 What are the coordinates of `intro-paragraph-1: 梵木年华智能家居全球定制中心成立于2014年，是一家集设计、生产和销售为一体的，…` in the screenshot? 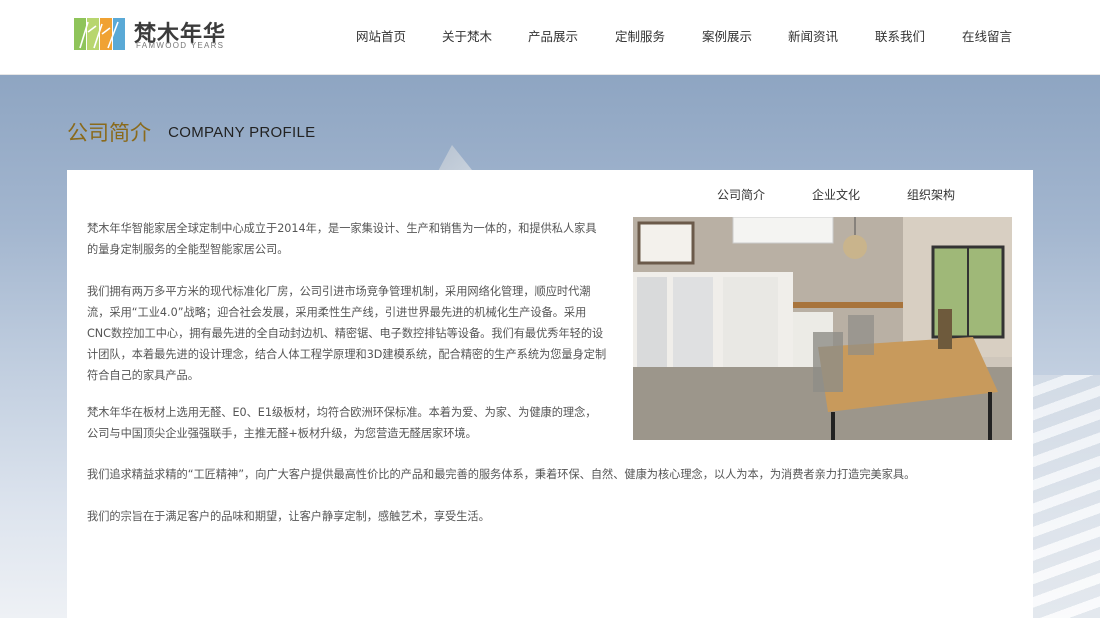 It's located at (342, 239).